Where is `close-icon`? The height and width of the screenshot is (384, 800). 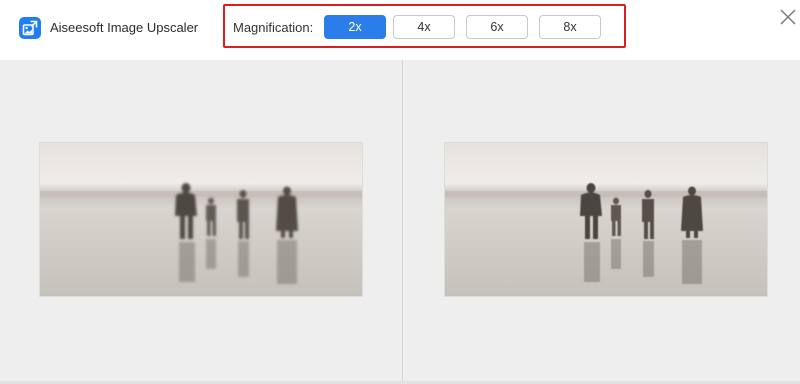 close-icon is located at coordinates (788, 17).